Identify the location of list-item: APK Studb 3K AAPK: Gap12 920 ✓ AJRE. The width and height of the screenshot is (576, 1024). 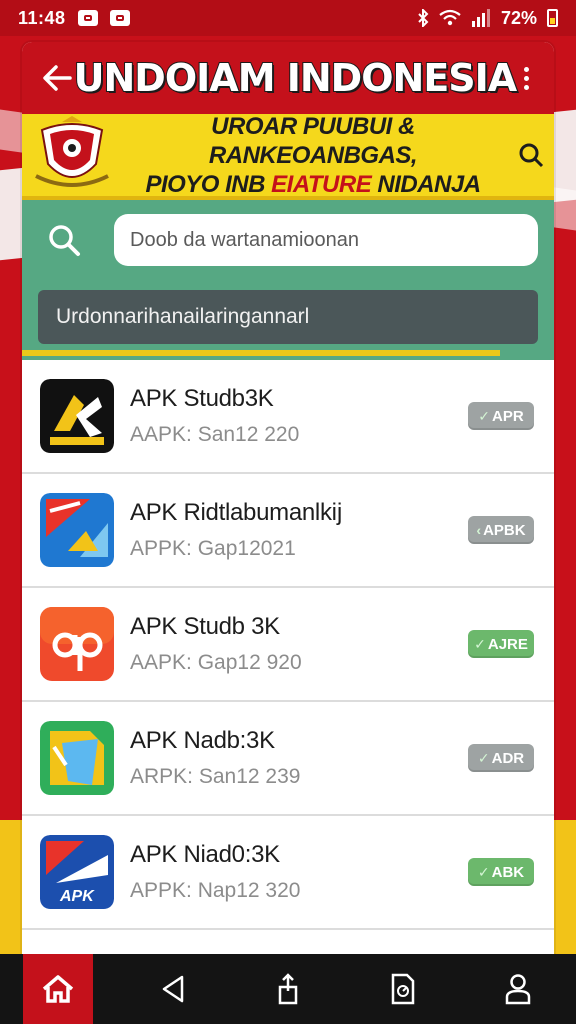
(288, 645).